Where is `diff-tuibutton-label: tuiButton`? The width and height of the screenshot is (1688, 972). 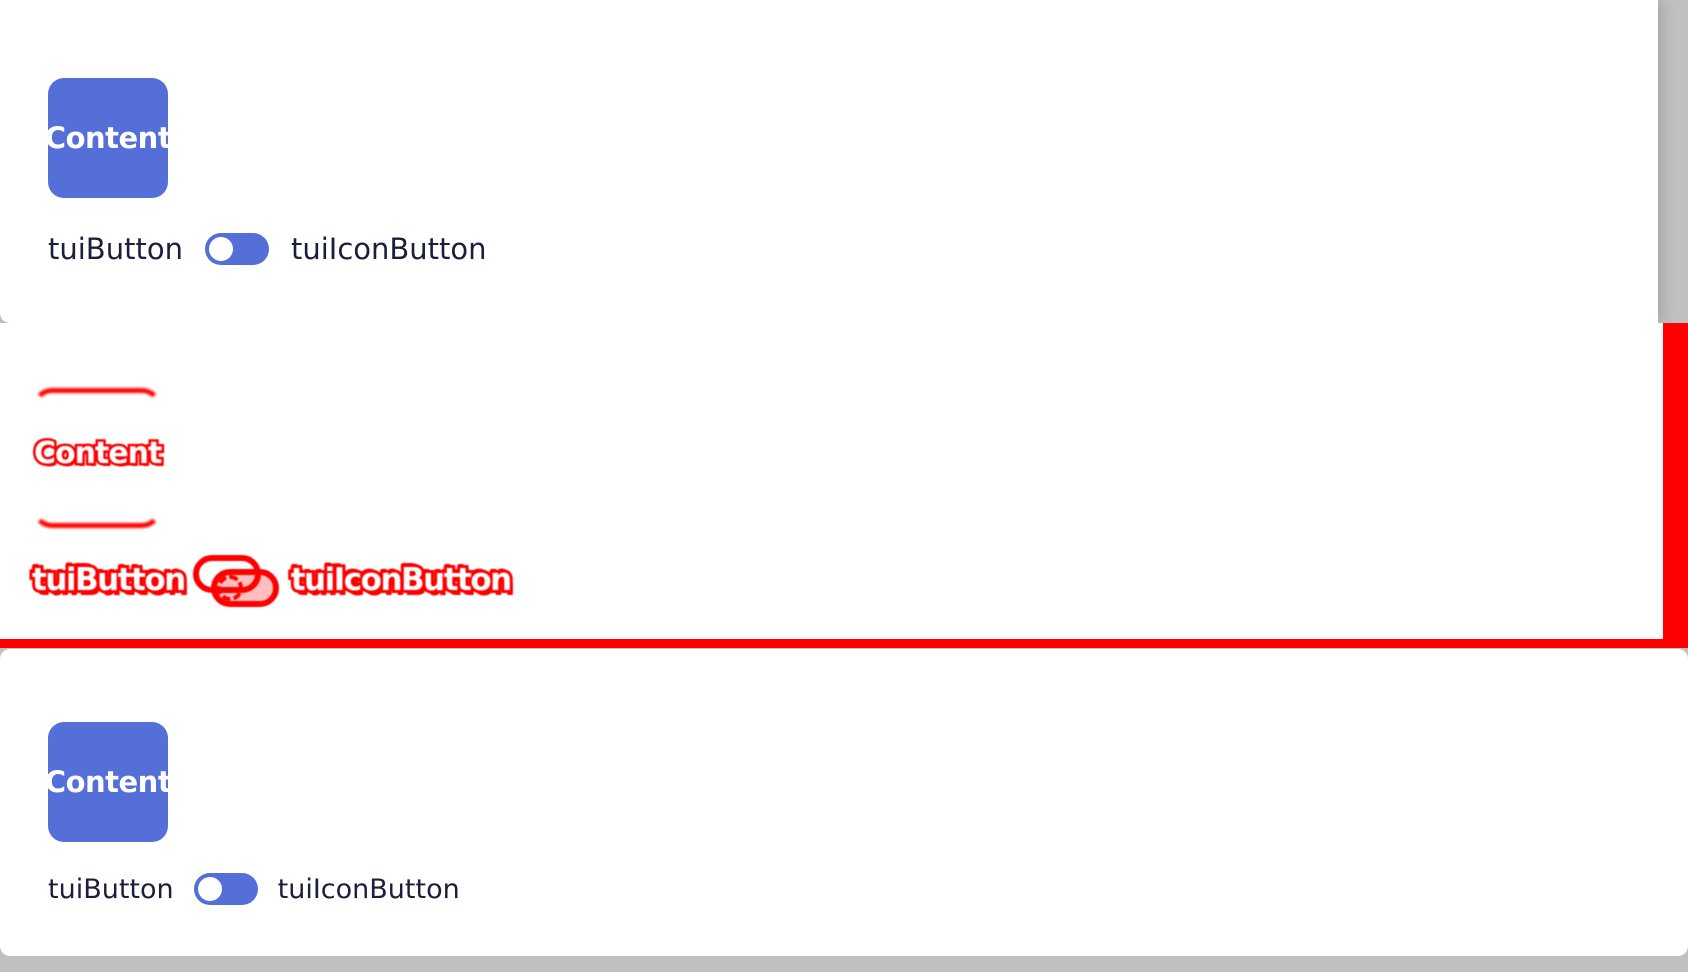 diff-tuibutton-label: tuiButton is located at coordinates (109, 580).